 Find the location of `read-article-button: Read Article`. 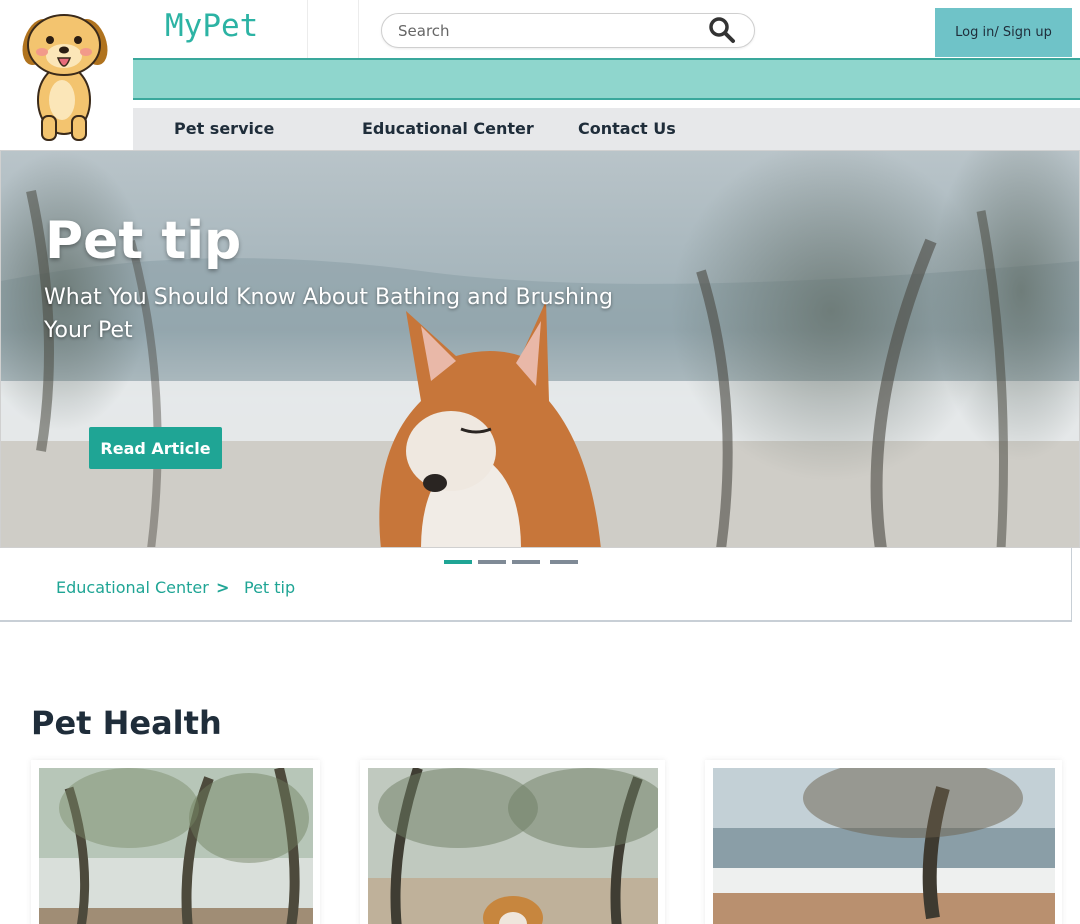

read-article-button: Read Article is located at coordinates (155, 448).